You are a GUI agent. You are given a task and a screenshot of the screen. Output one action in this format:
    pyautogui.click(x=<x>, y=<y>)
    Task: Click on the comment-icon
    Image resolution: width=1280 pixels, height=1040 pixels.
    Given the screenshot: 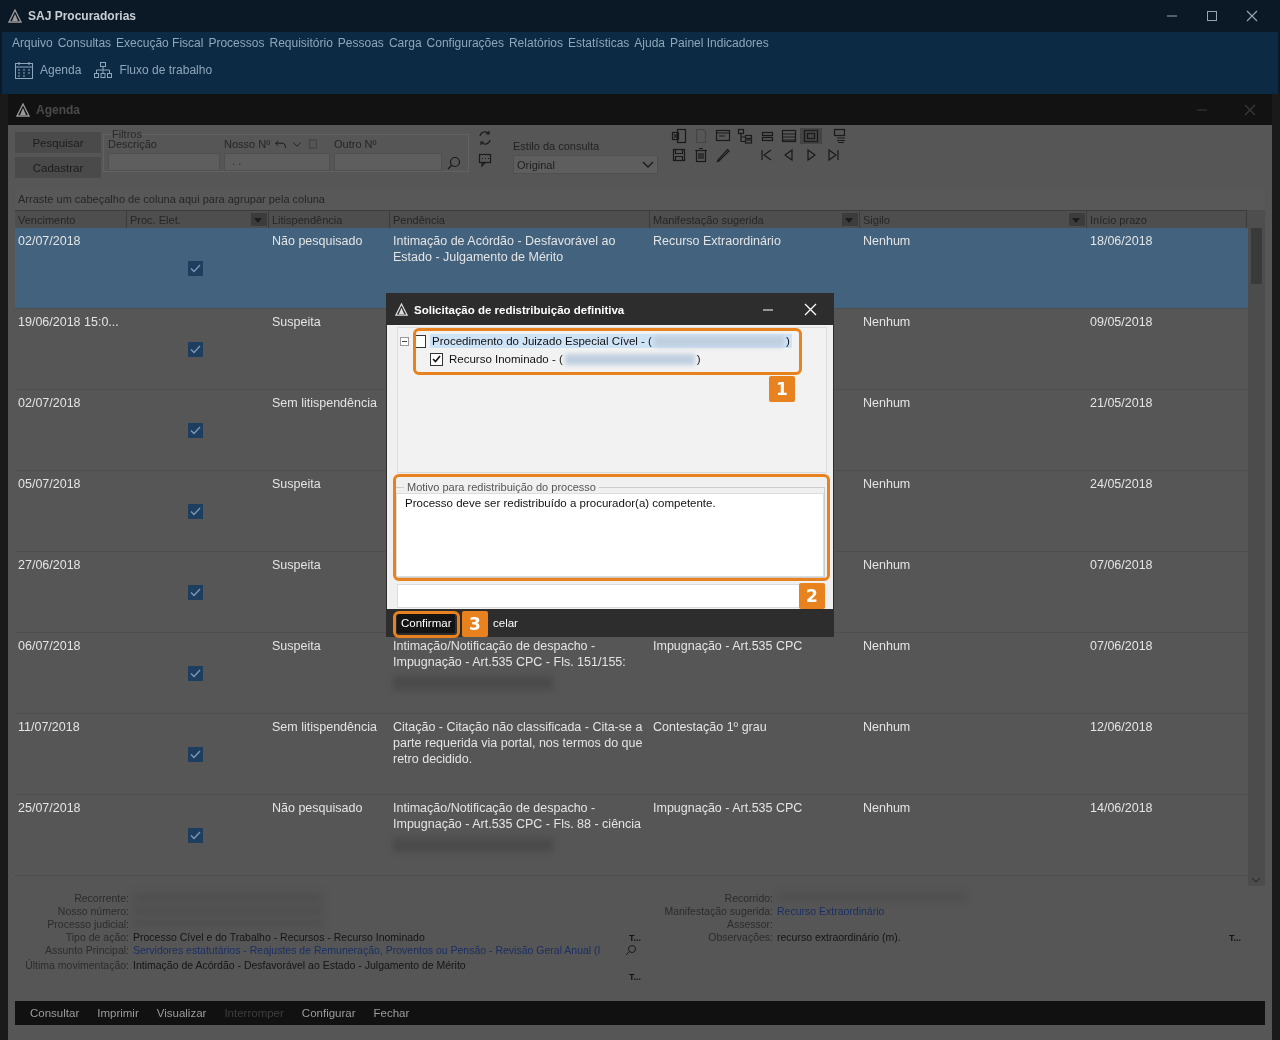 What is the action you would take?
    pyautogui.click(x=485, y=160)
    